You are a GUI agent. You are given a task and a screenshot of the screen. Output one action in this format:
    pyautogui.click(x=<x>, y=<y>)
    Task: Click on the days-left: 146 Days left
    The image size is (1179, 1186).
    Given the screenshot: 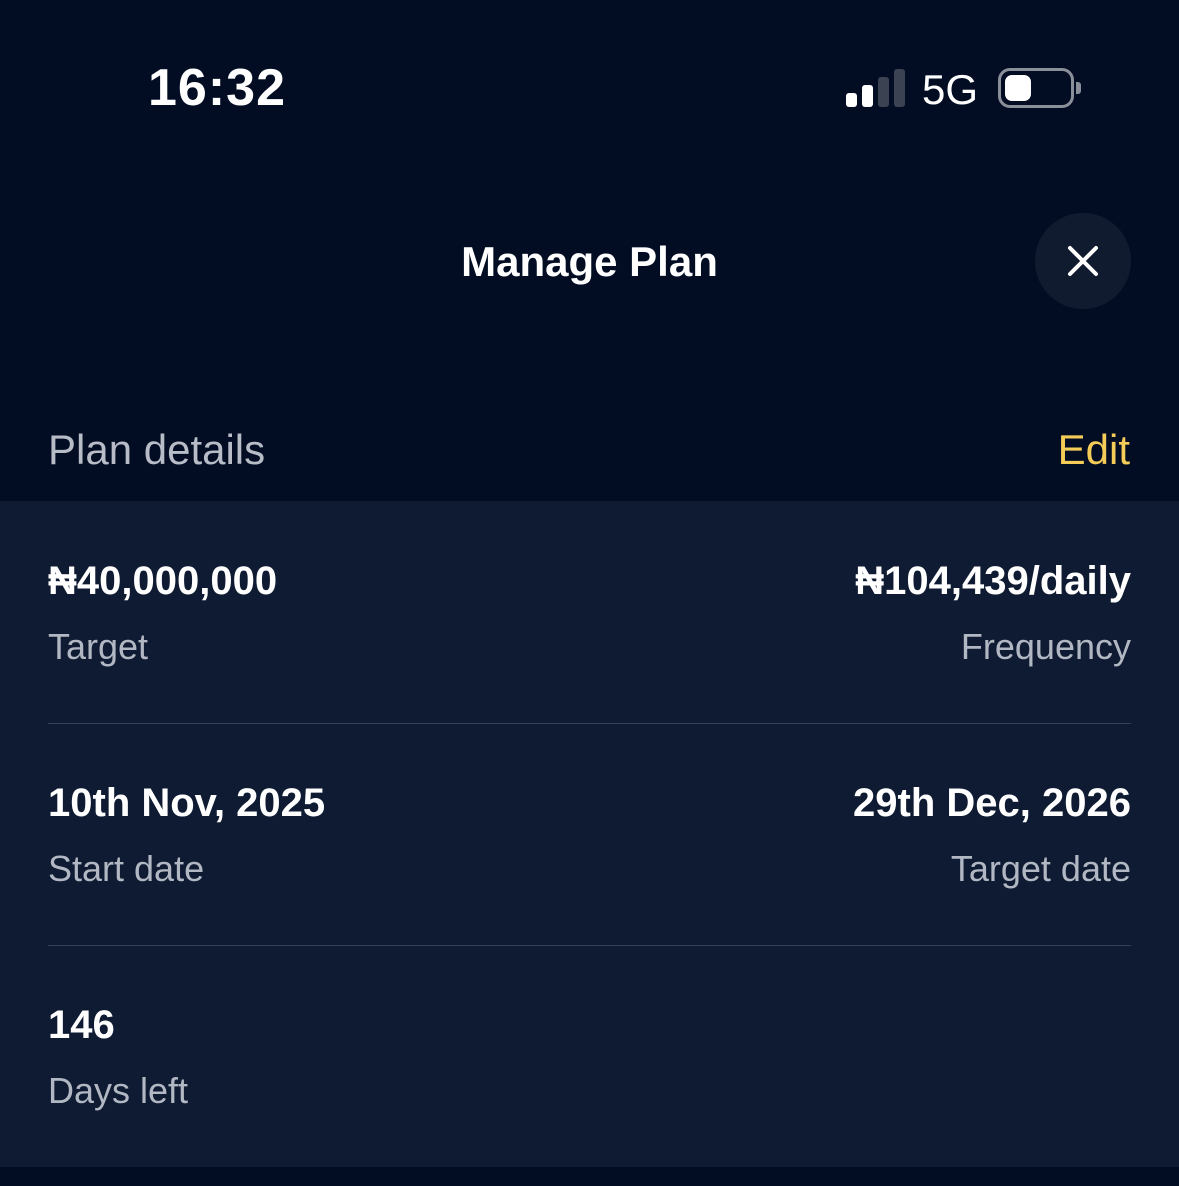 What is the action you would take?
    pyautogui.click(x=118, y=1028)
    